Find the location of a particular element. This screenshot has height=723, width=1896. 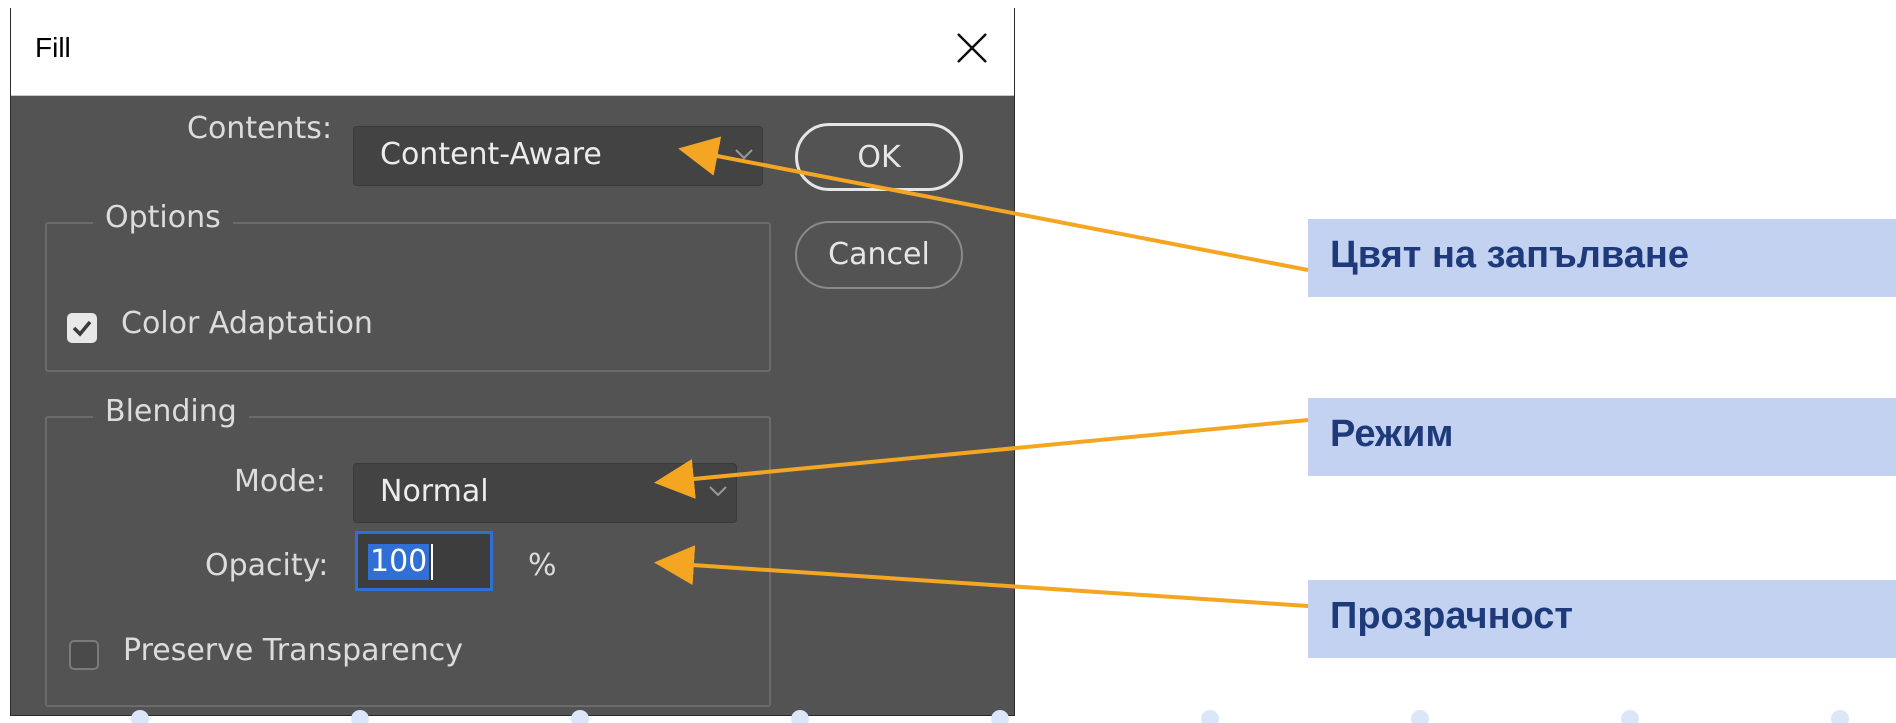

arrow-opacity is located at coordinates (981, 576).